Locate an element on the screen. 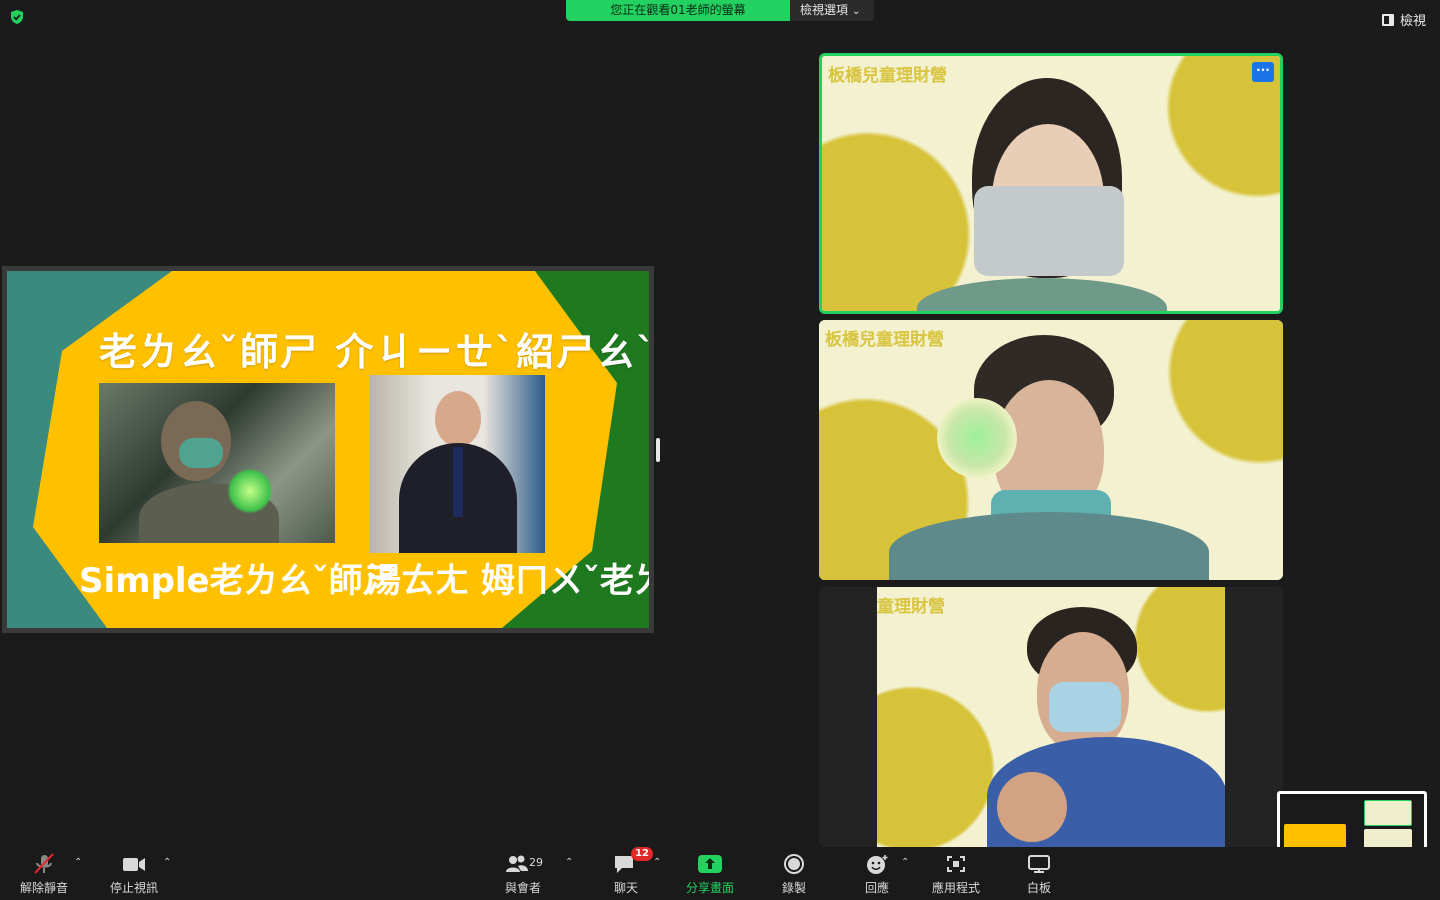 The width and height of the screenshot is (1440, 900). video-tile-3: 童理財營 is located at coordinates (1051, 717).